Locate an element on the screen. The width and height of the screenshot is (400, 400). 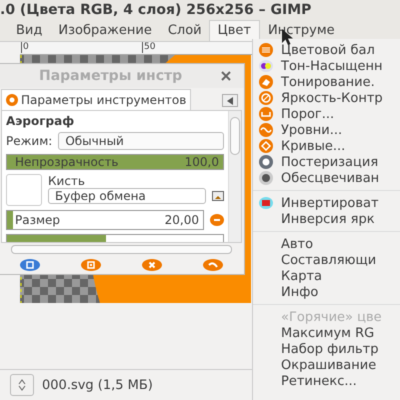
menu-item: Цветовой бал is located at coordinates (326, 50).